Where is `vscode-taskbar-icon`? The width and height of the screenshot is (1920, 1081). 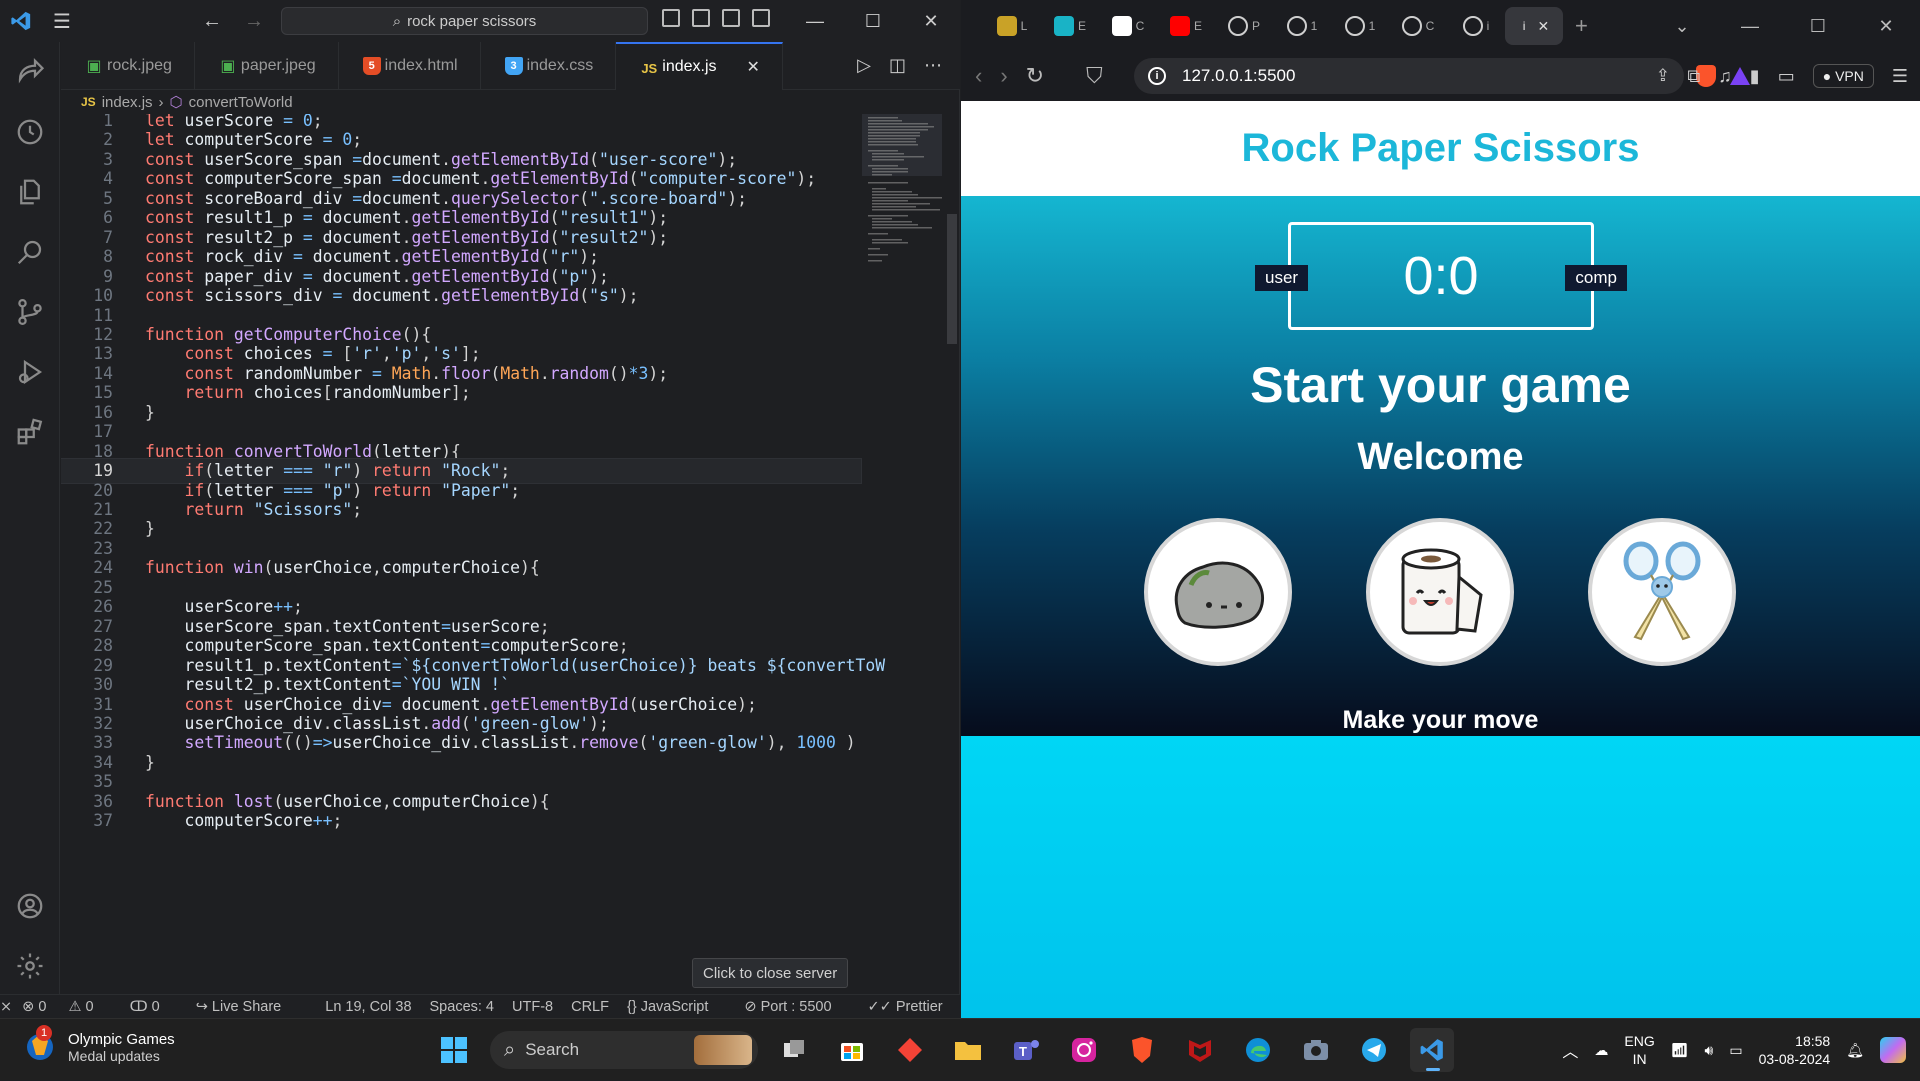 vscode-taskbar-icon is located at coordinates (1432, 1050).